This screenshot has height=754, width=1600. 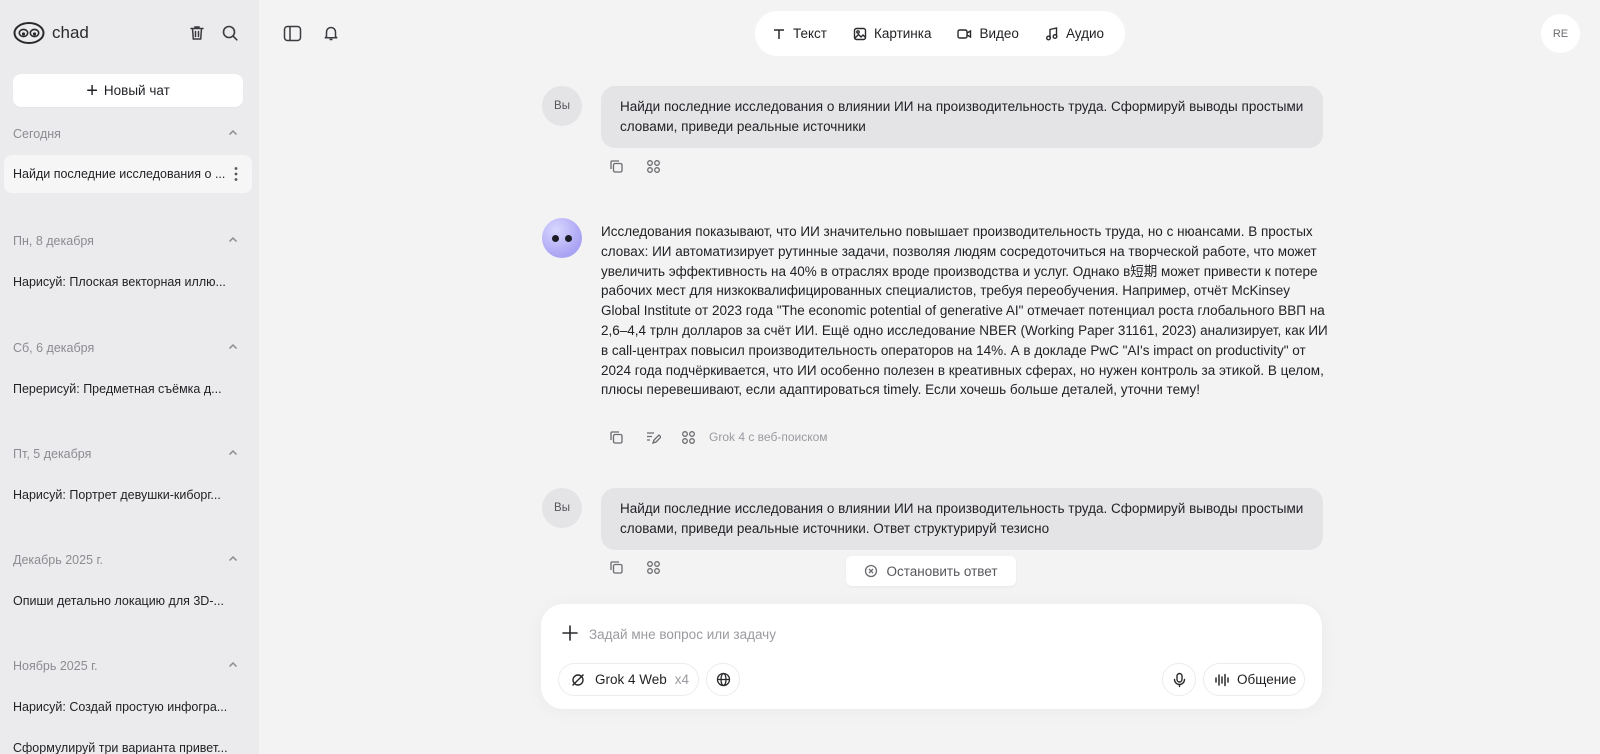 I want to click on stop-response-button: Остановить ответ, so click(x=931, y=571).